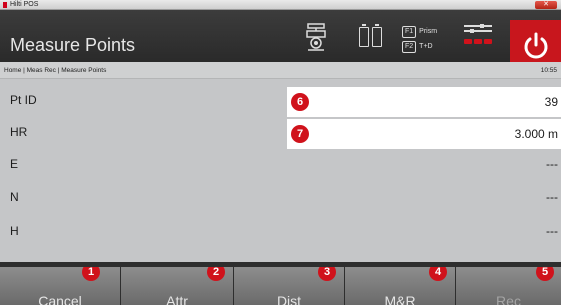 The height and width of the screenshot is (305, 561). I want to click on callout-badge: 6, so click(300, 102).